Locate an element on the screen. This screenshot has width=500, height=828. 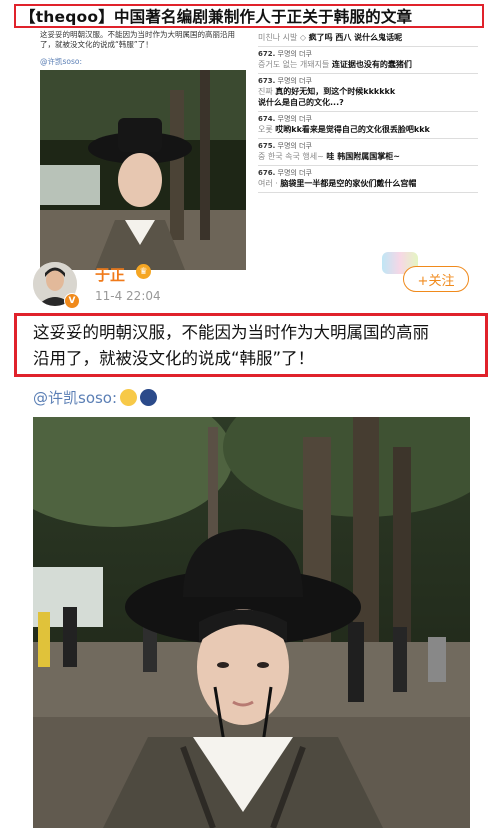
caption-line-2: 沿用了，就被没文化的说成“韩服”了！ is located at coordinates (174, 358).